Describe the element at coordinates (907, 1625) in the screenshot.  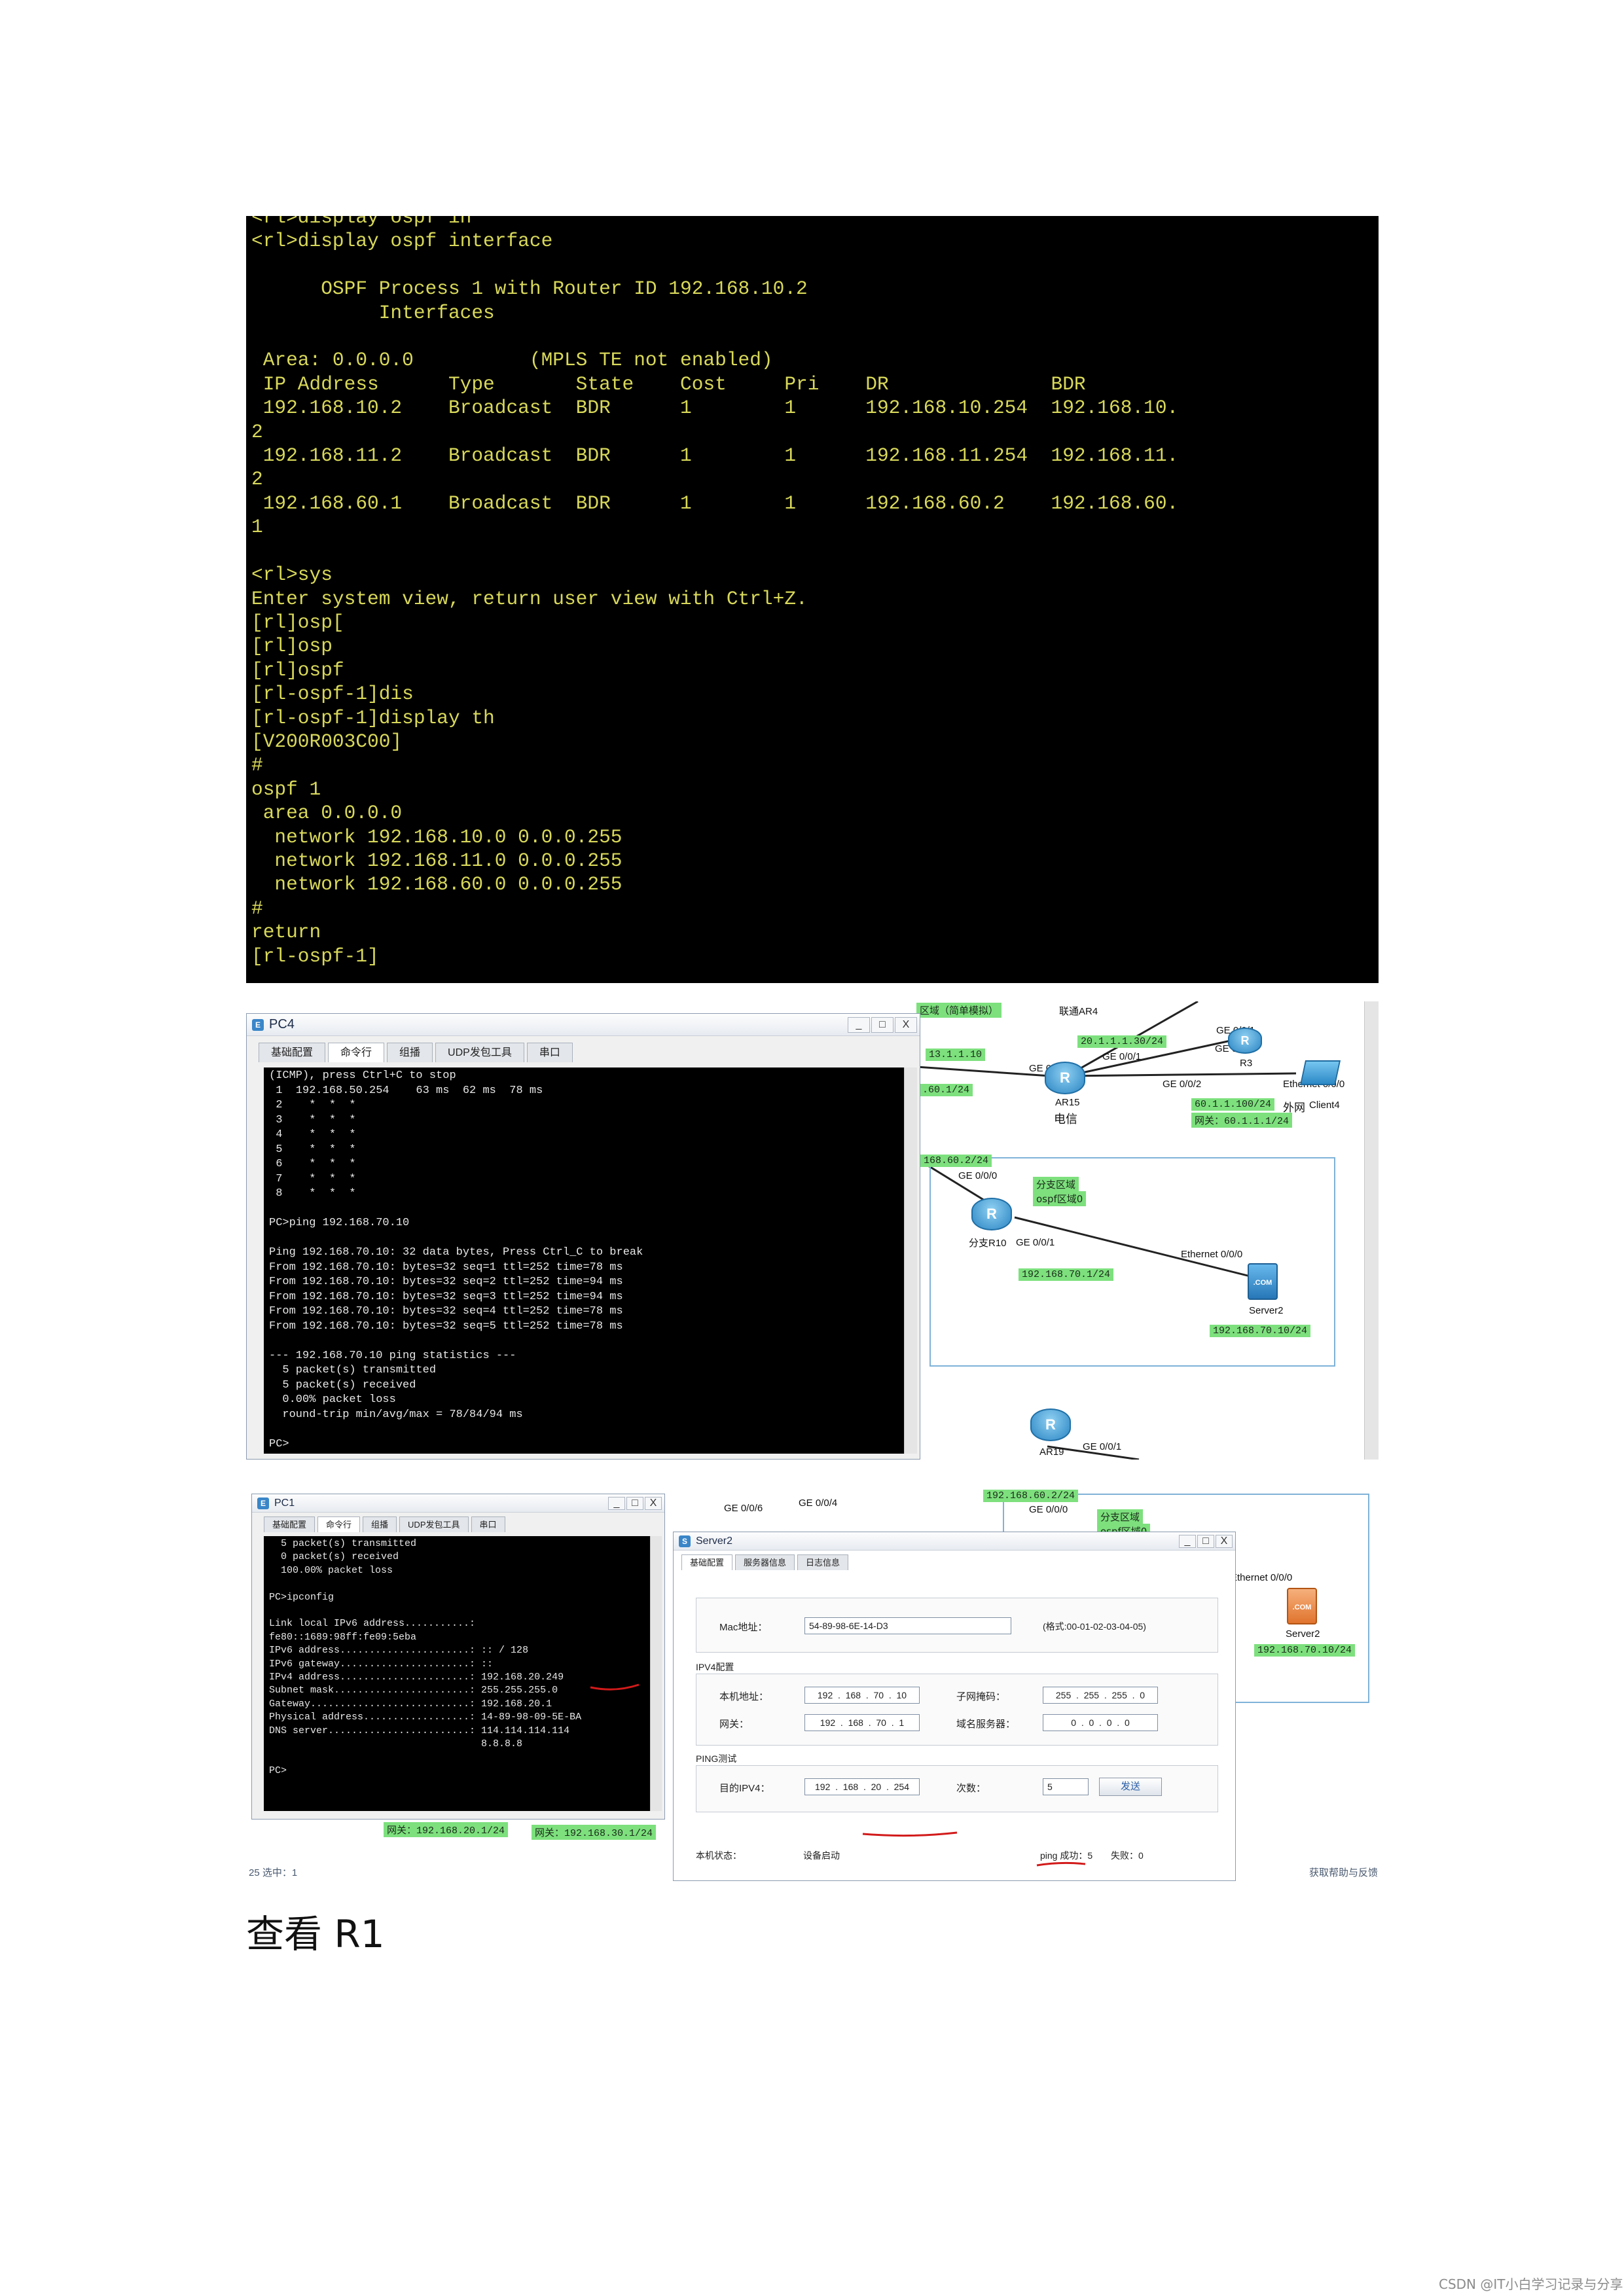
I see `mac-input: 54-89-98-6E-14-D3` at that location.